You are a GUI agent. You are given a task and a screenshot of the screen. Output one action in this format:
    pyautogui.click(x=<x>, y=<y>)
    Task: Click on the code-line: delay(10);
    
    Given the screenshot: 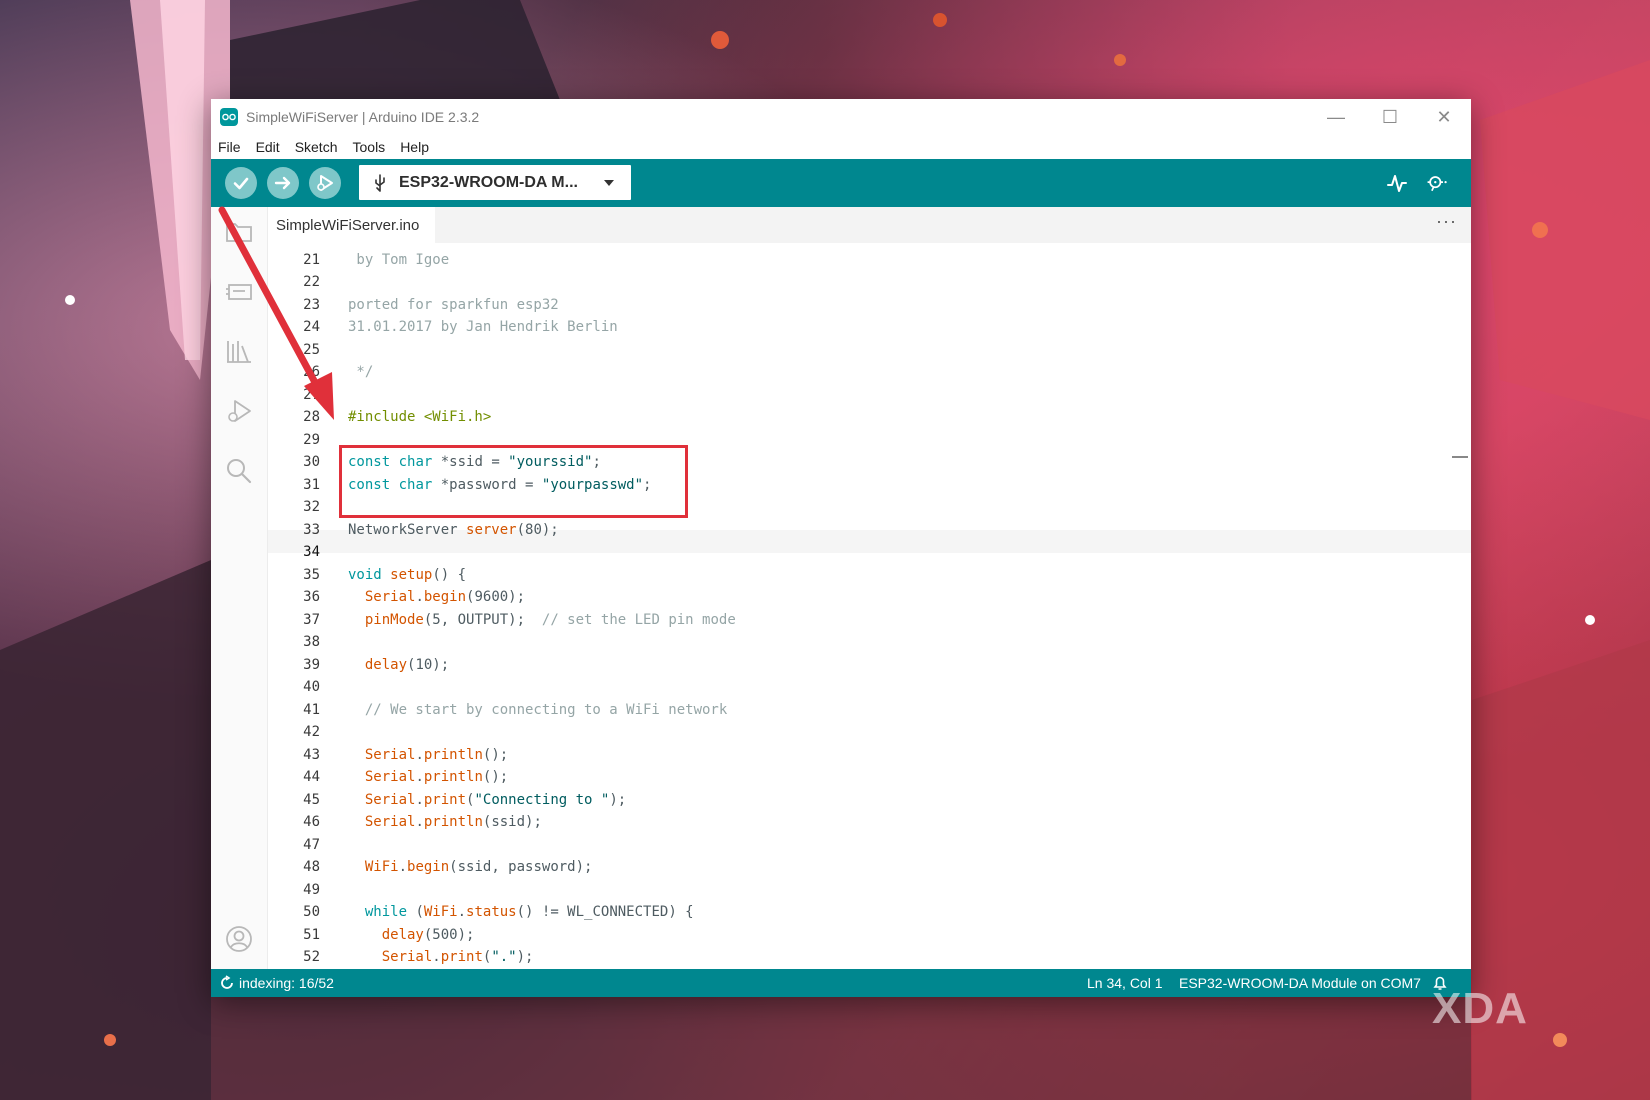 What is the action you would take?
    pyautogui.click(x=398, y=665)
    